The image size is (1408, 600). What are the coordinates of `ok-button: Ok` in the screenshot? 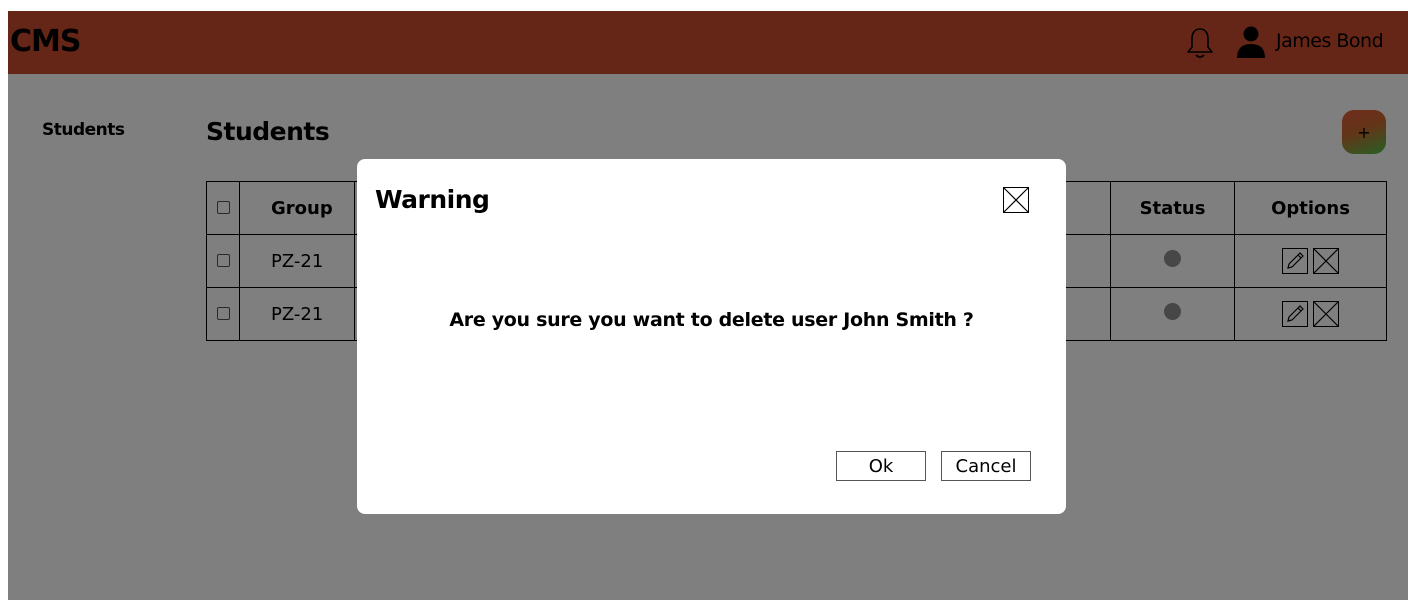 It's located at (881, 466).